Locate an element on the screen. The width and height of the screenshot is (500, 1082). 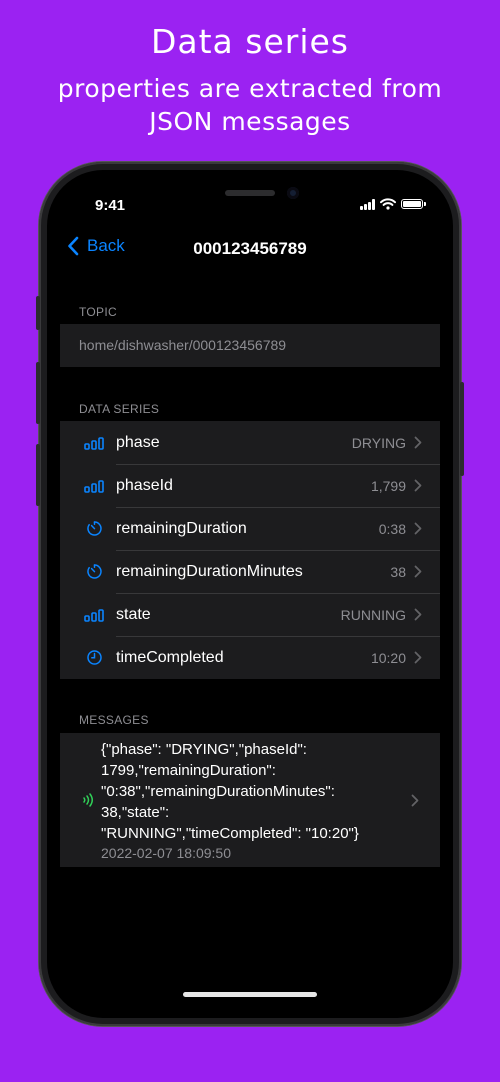
topic-card: home/dishwasher/000123456789 is located at coordinates (250, 345).